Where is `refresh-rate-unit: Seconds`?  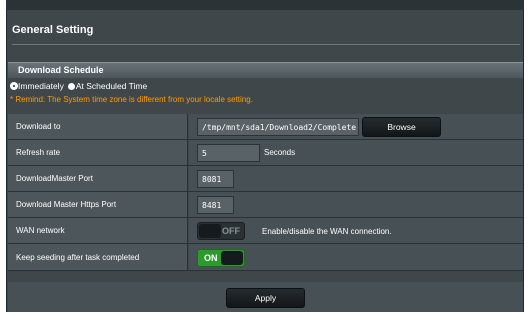 refresh-rate-unit: Seconds is located at coordinates (280, 152).